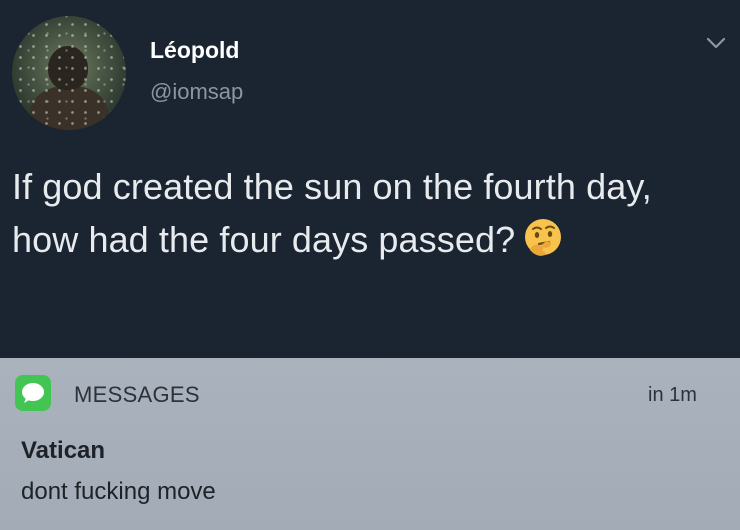 Image resolution: width=740 pixels, height=530 pixels. What do you see at coordinates (118, 491) in the screenshot?
I see `notification-message: dont fucking move` at bounding box center [118, 491].